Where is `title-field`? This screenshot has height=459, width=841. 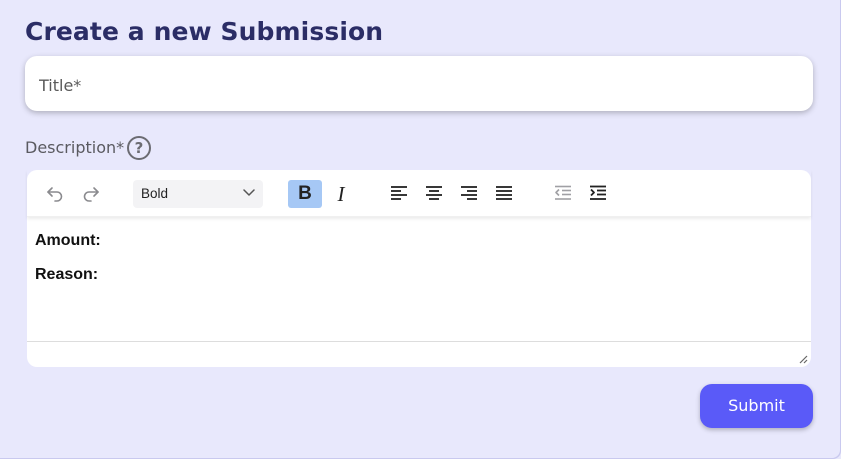 title-field is located at coordinates (419, 83).